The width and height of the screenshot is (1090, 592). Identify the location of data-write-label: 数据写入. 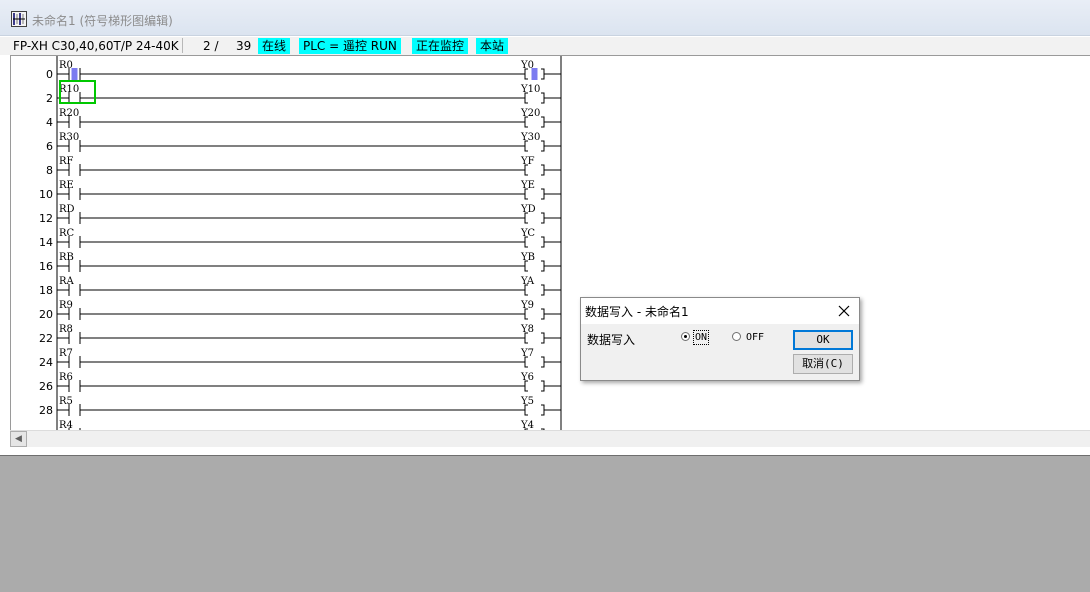
(611, 340).